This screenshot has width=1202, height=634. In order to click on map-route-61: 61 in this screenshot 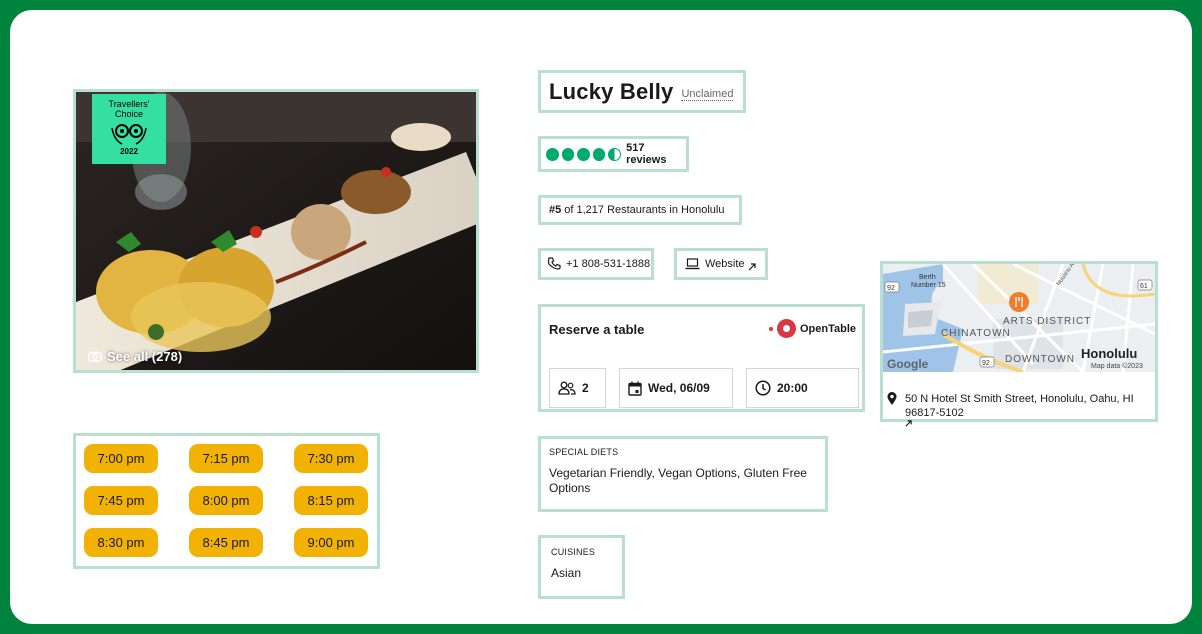, I will do `click(1144, 286)`.